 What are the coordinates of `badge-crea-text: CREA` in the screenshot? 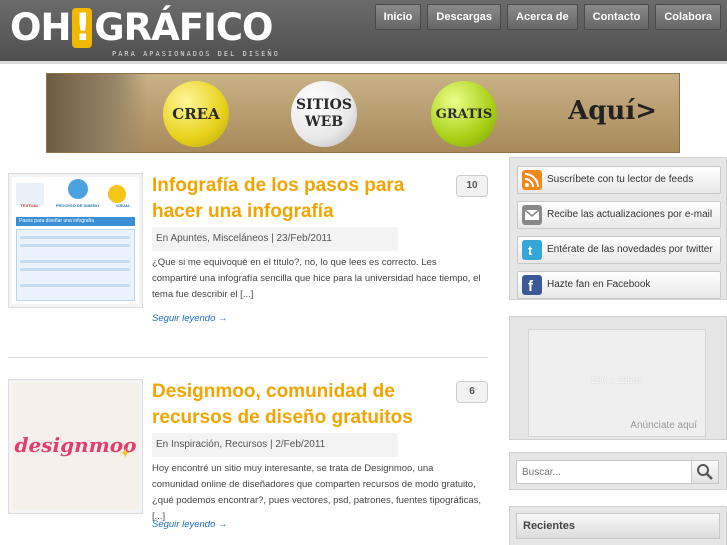 It's located at (196, 114).